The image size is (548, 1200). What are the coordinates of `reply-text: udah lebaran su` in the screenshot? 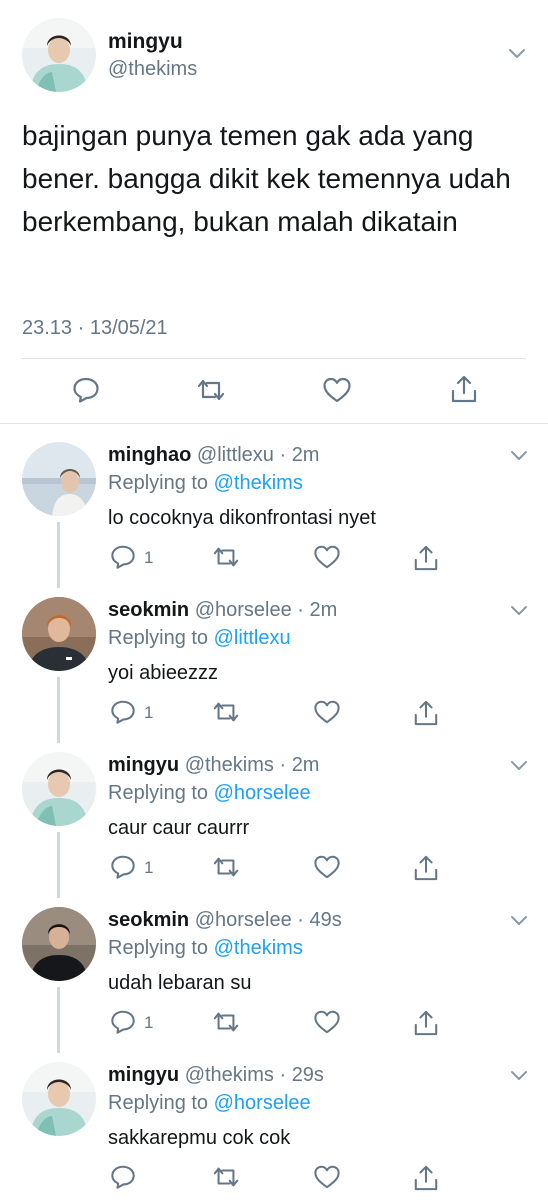 It's located at (180, 983).